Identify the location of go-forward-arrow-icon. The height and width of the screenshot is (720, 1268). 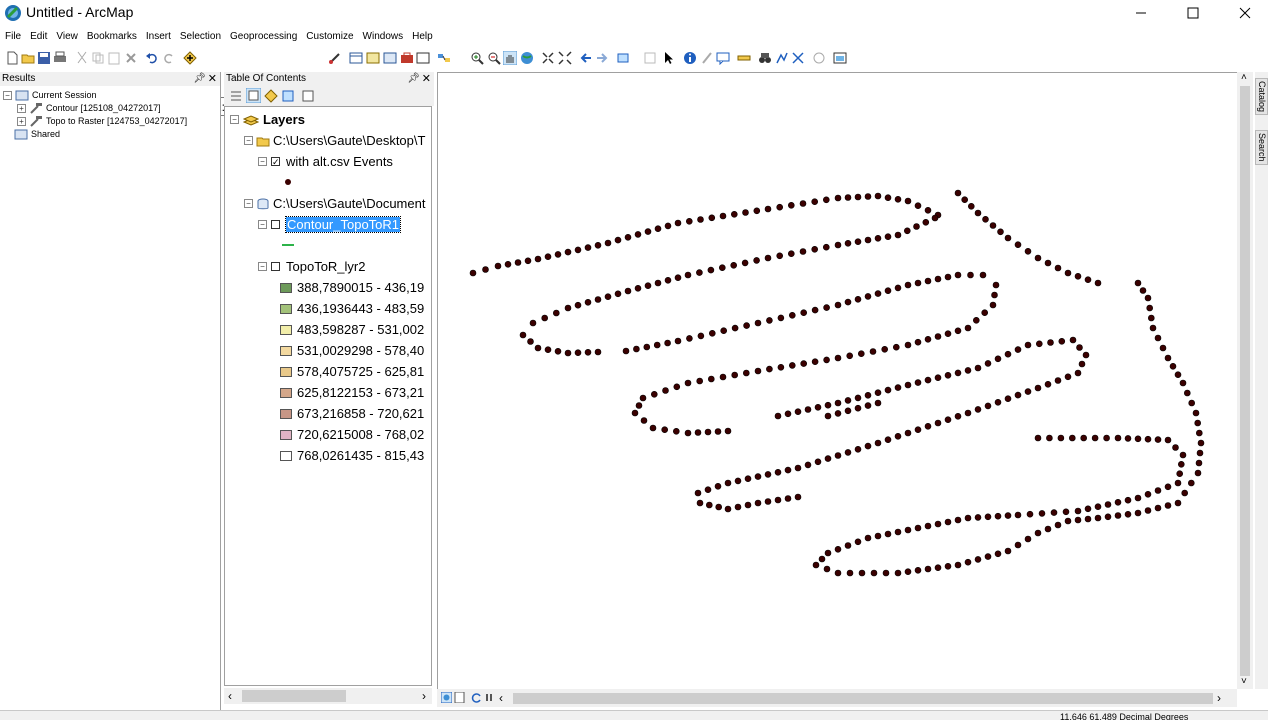
(602, 58).